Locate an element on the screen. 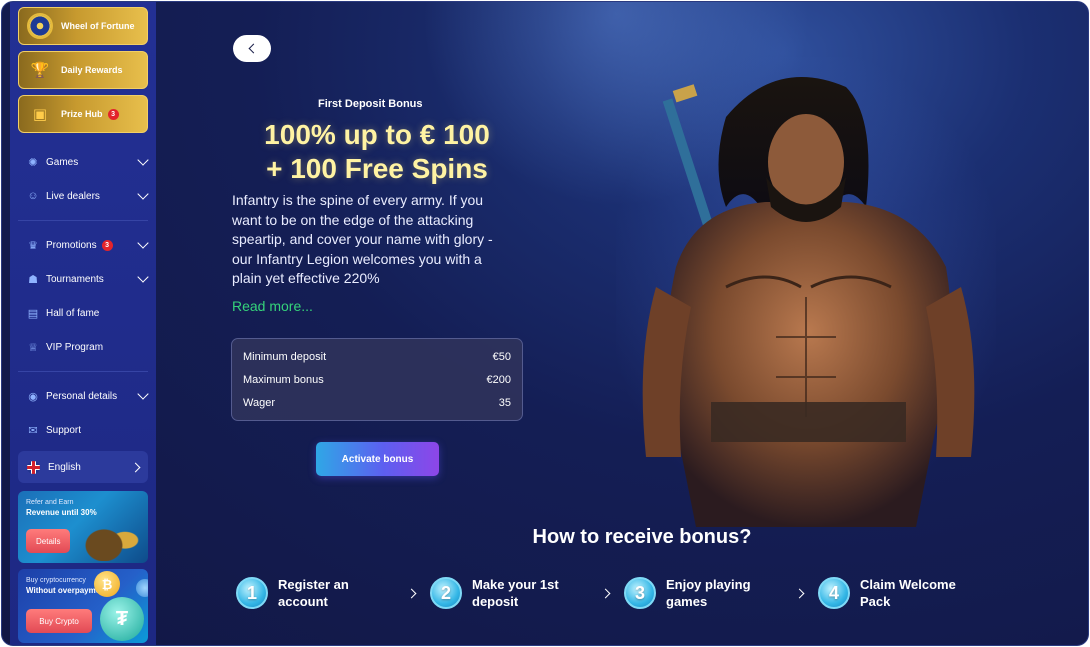  sidebar-item-vip-program: ♕ VIP Program is located at coordinates (83, 347).